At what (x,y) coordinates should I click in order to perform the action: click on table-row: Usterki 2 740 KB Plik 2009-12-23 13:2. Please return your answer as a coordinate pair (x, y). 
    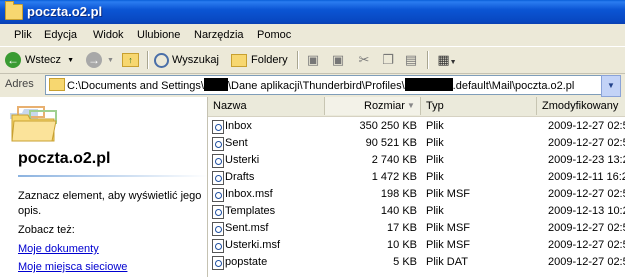
    Looking at the image, I should click on (416, 160).